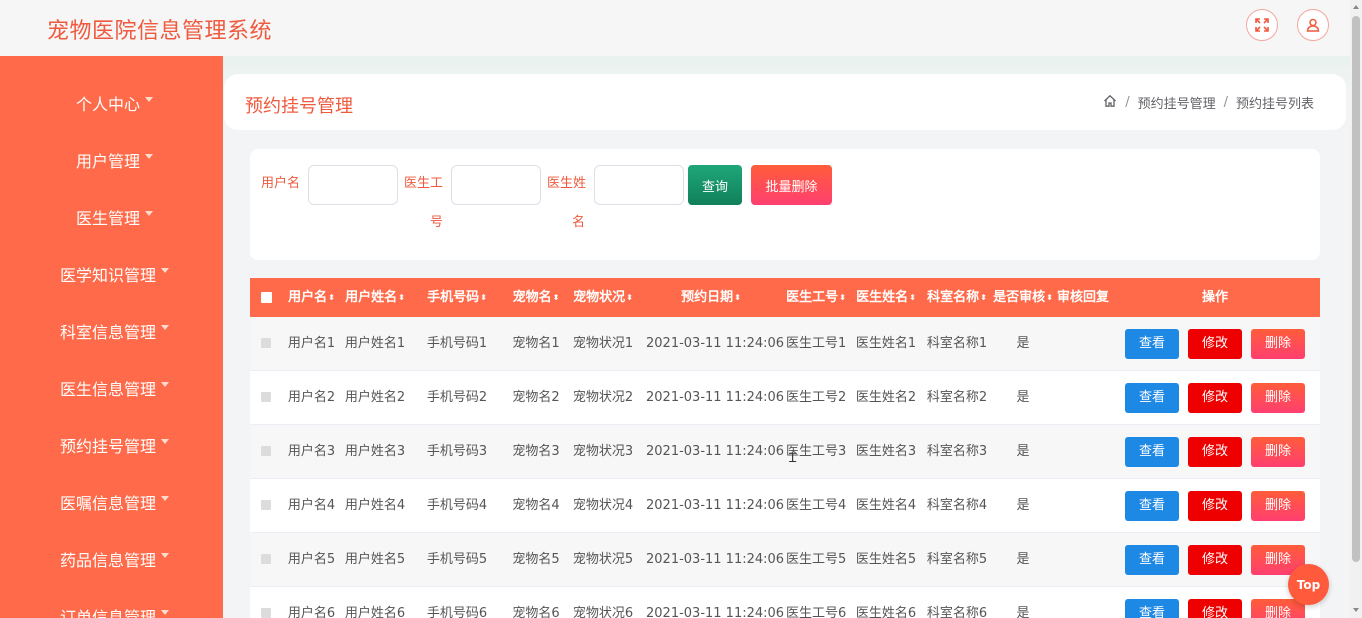 This screenshot has width=1362, height=618. Describe the element at coordinates (603, 297) in the screenshot. I see `column-header: 宠物状况⬍` at that location.